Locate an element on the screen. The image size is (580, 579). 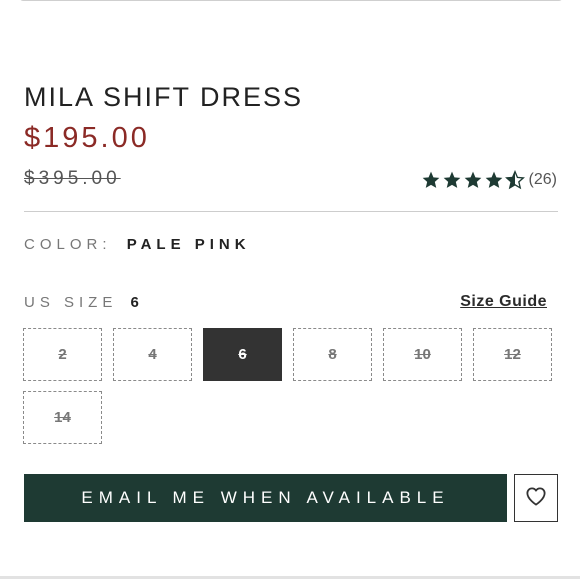
size-label: US SIZE is located at coordinates (71, 302).